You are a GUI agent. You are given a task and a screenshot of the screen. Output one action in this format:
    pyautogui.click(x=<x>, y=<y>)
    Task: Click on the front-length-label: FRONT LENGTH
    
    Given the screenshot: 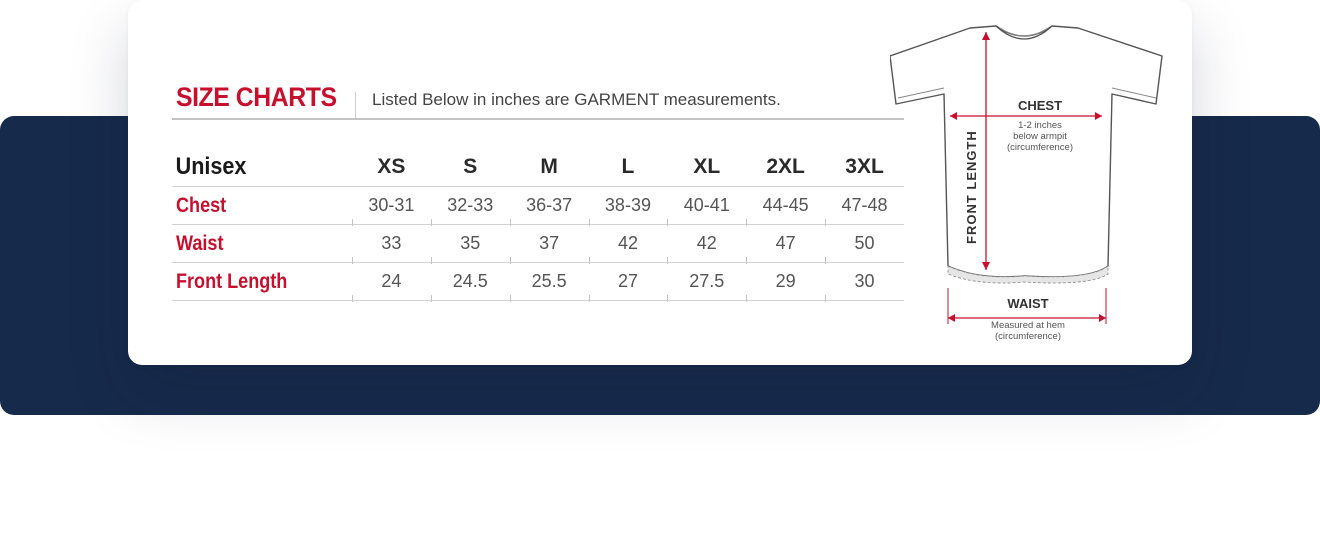 What is the action you would take?
    pyautogui.click(x=971, y=187)
    